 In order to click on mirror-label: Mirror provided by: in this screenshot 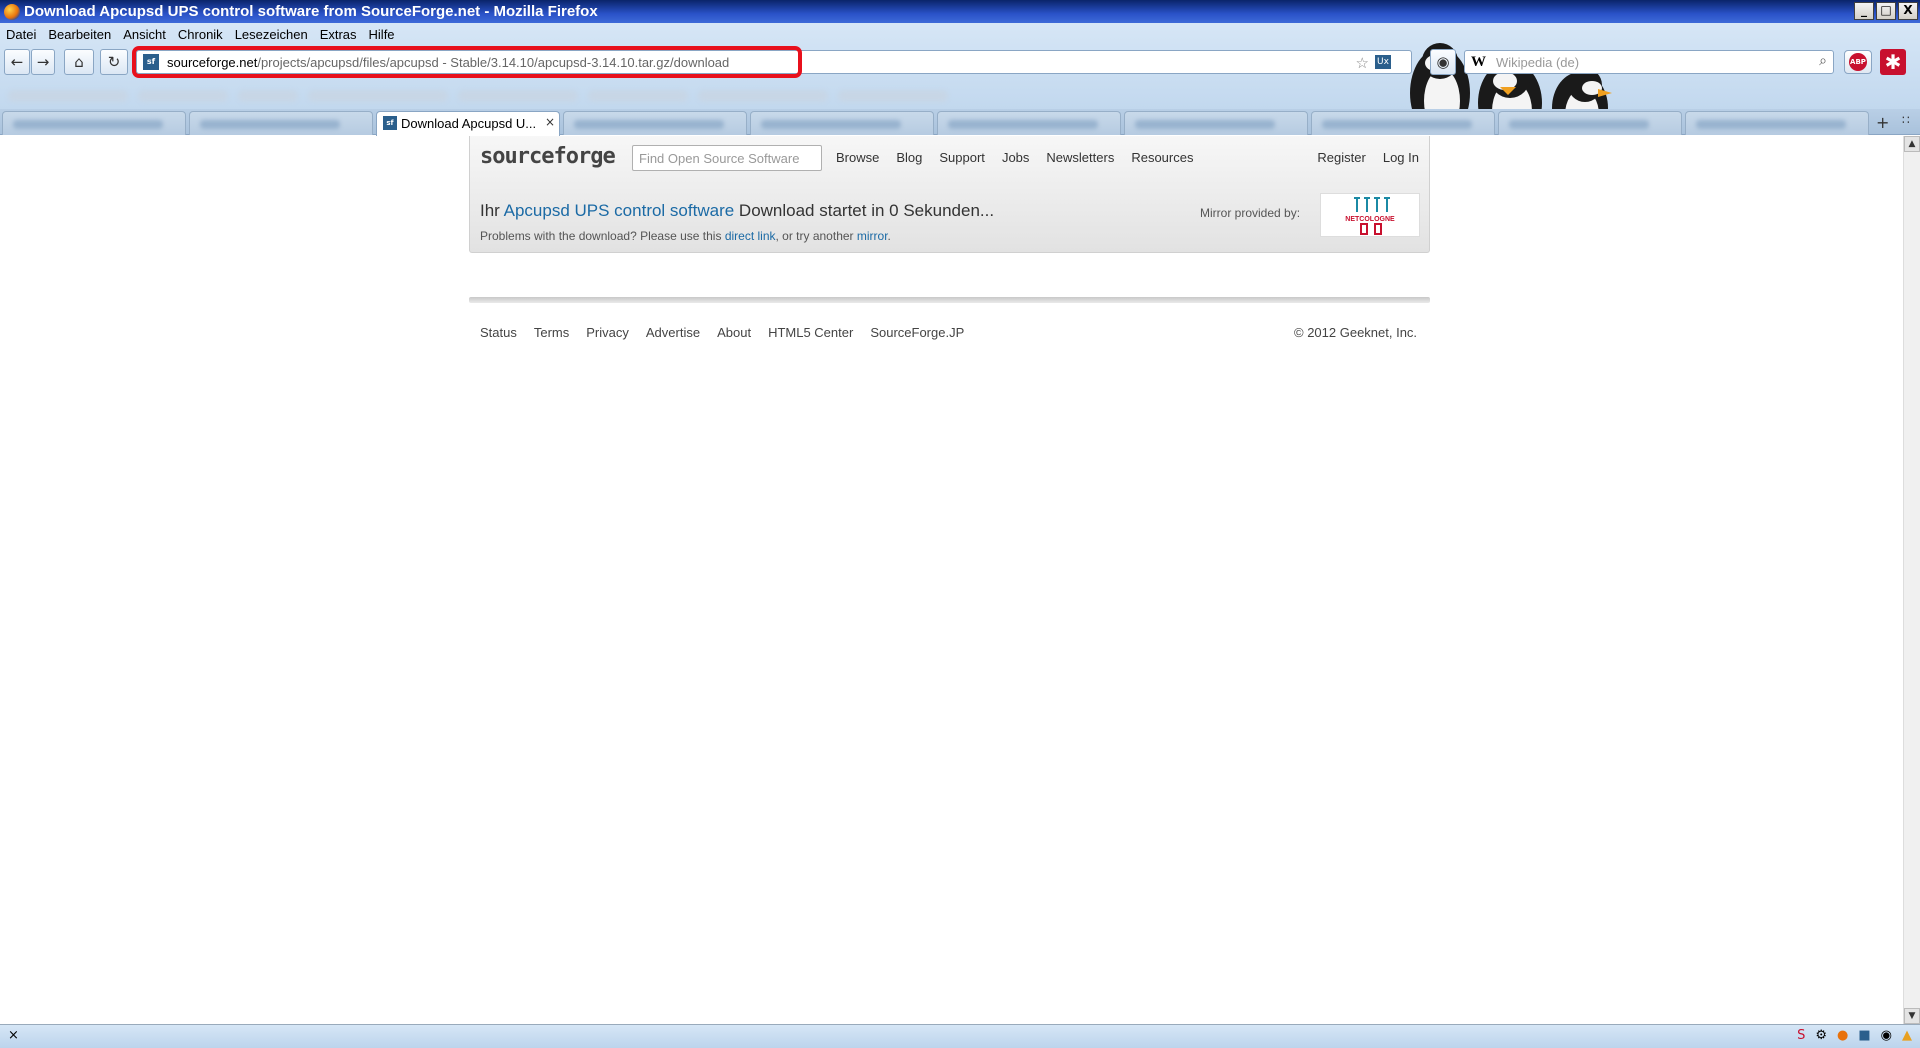, I will do `click(1250, 213)`.